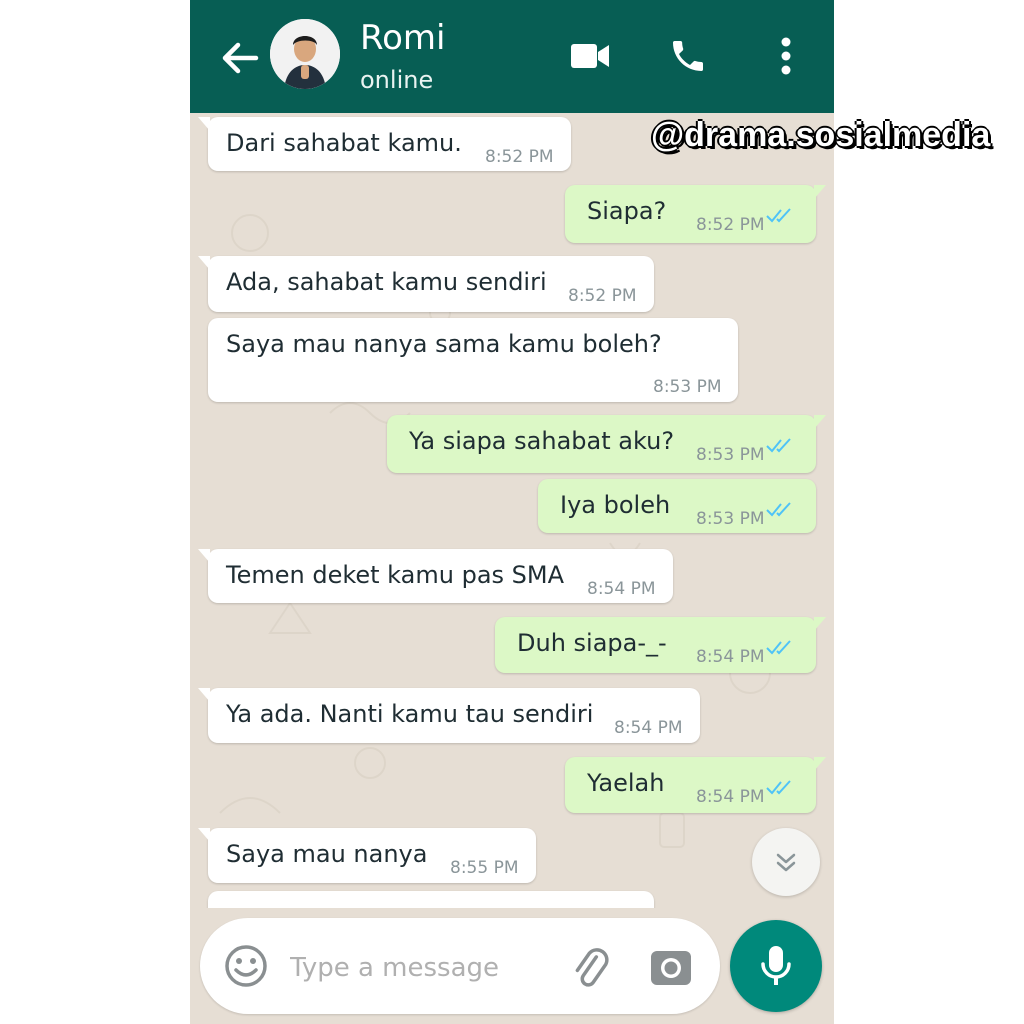  I want to click on more-vertical-icon, so click(786, 56).